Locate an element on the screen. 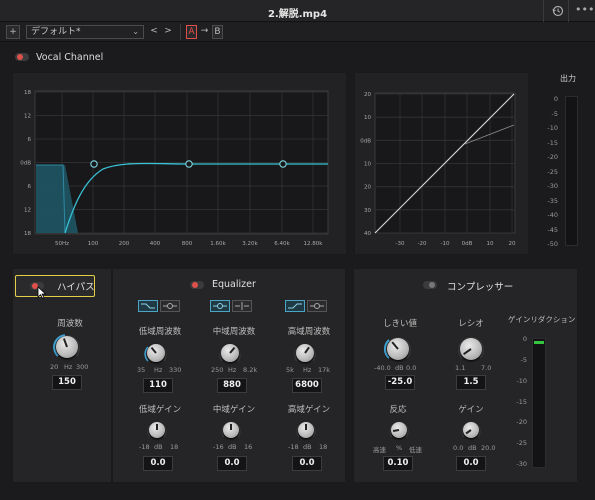 The width and height of the screenshot is (595, 500). low-bell-filter-button is located at coordinates (170, 306).